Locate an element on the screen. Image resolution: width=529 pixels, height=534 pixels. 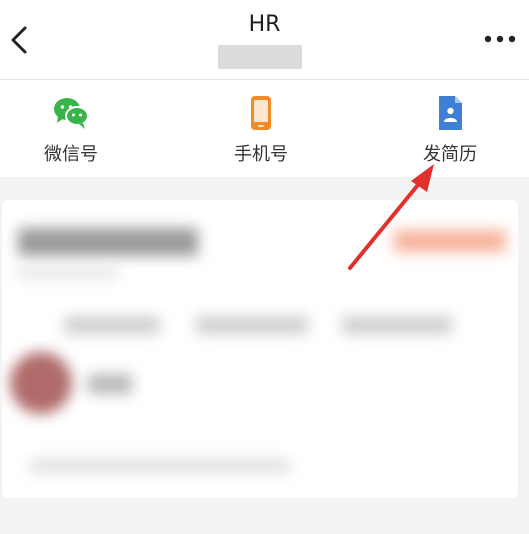
blurred-company-line is located at coordinates (68, 273).